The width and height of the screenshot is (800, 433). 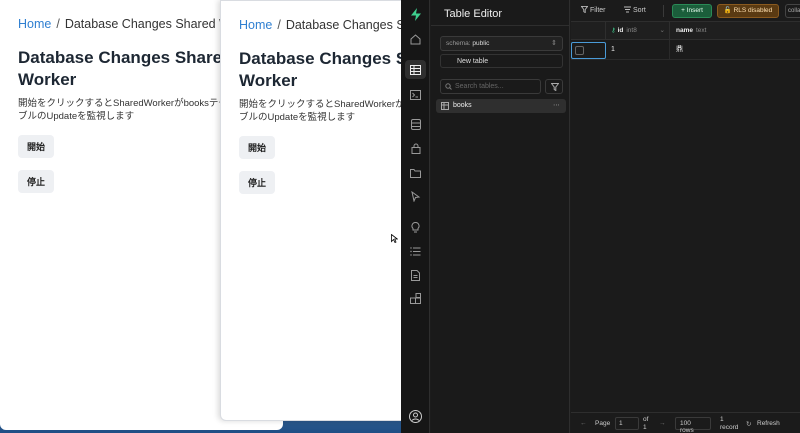 I want to click on column-header-id: ⚷ id int8 ⌄, so click(x=638, y=31).